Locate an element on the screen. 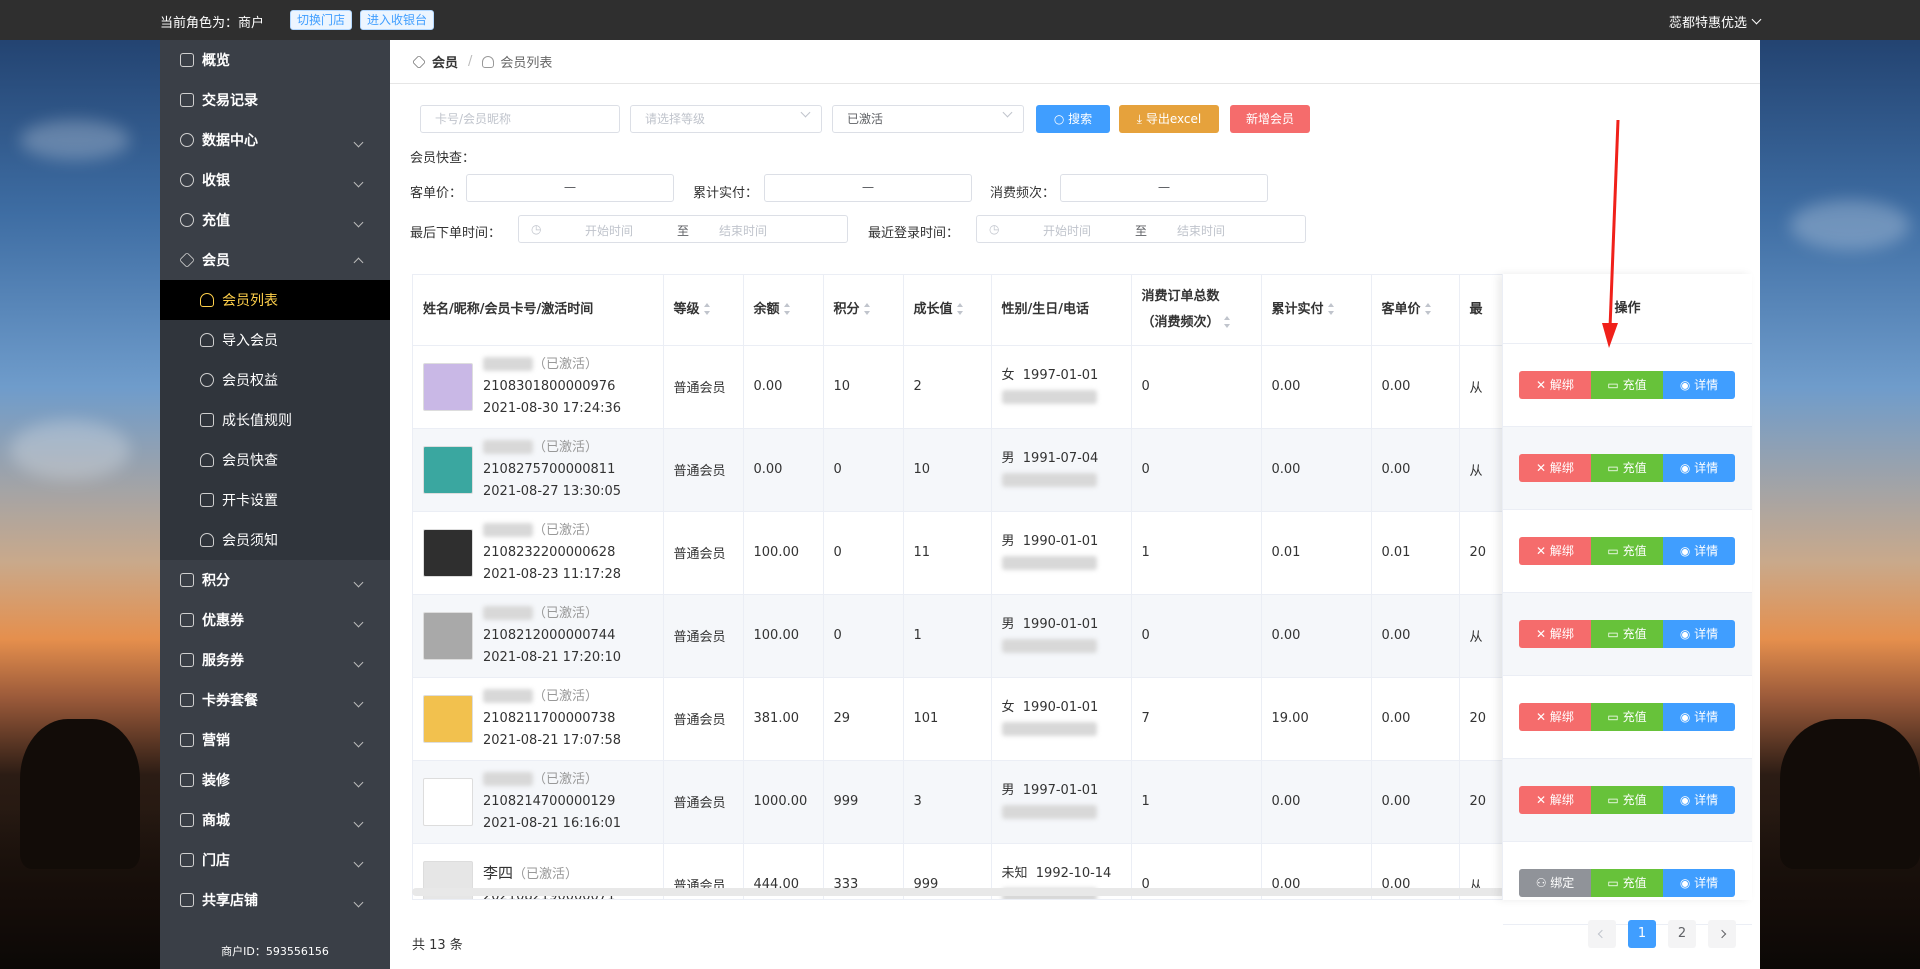  header-total-paid: 累计实付 is located at coordinates (1316, 310).